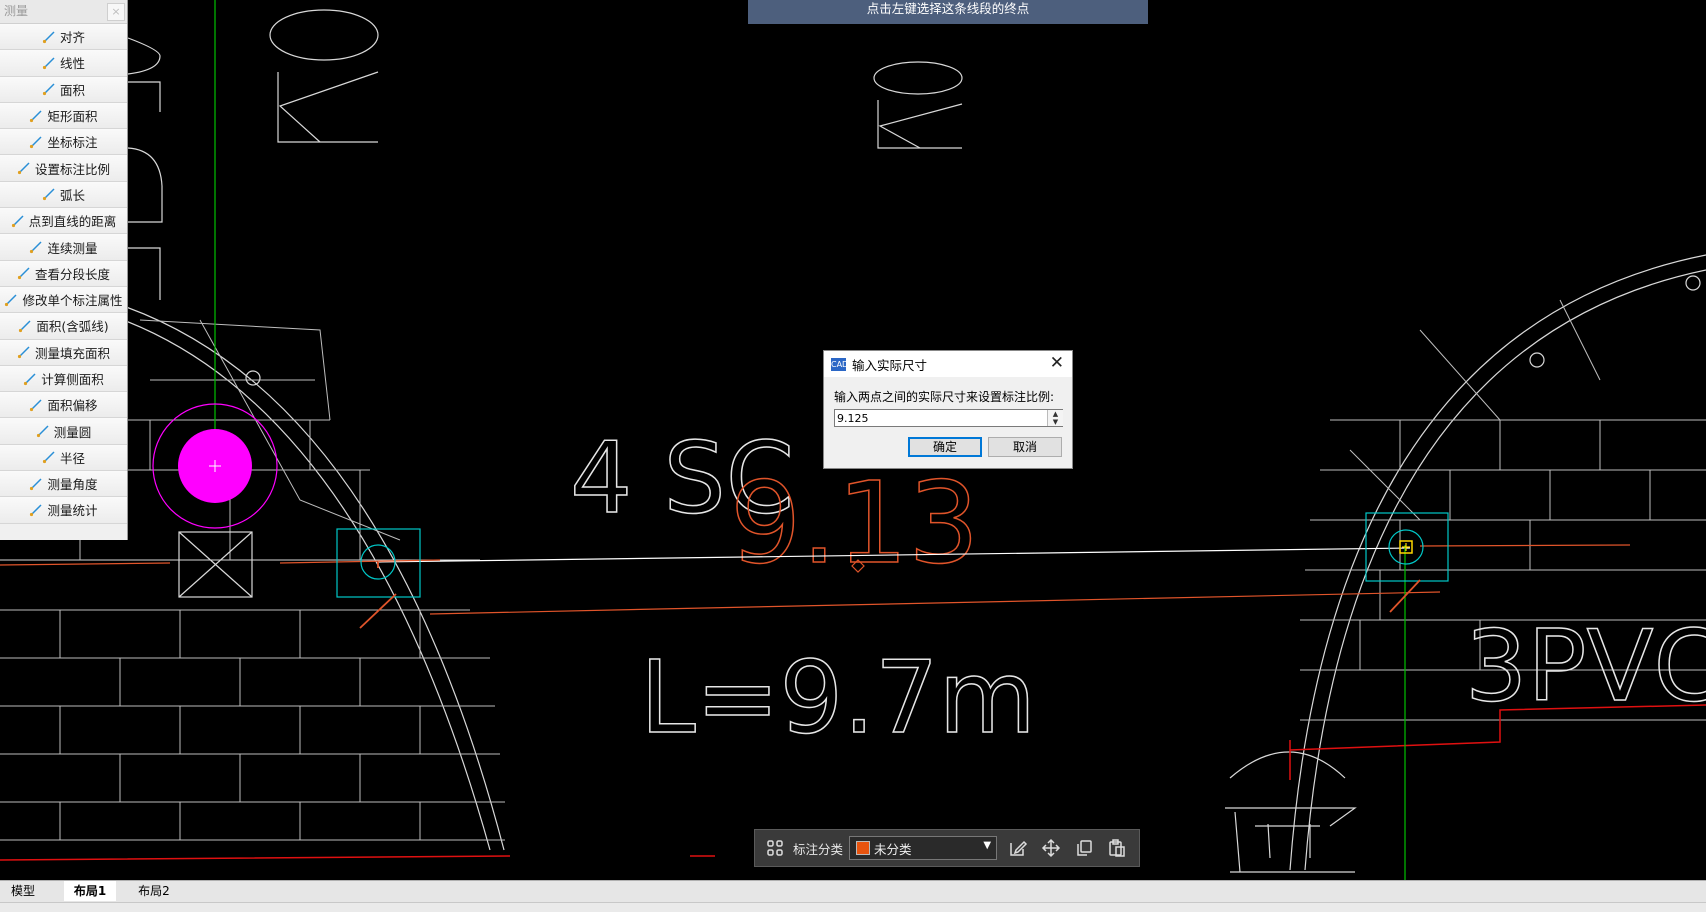 The image size is (1706, 912). What do you see at coordinates (890, 365) in the screenshot?
I see `dialog-title: 输入实际尺寸` at bounding box center [890, 365].